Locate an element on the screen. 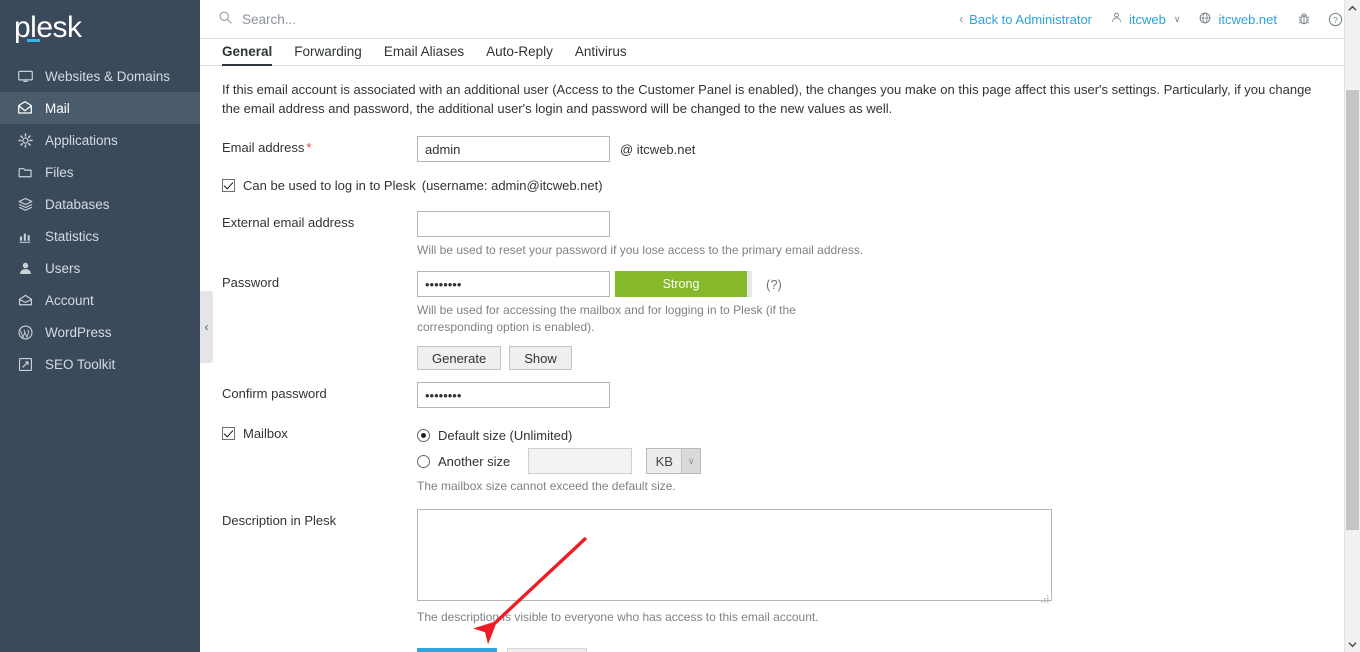 The width and height of the screenshot is (1360, 652). logo-text: plesk is located at coordinates (48, 27).